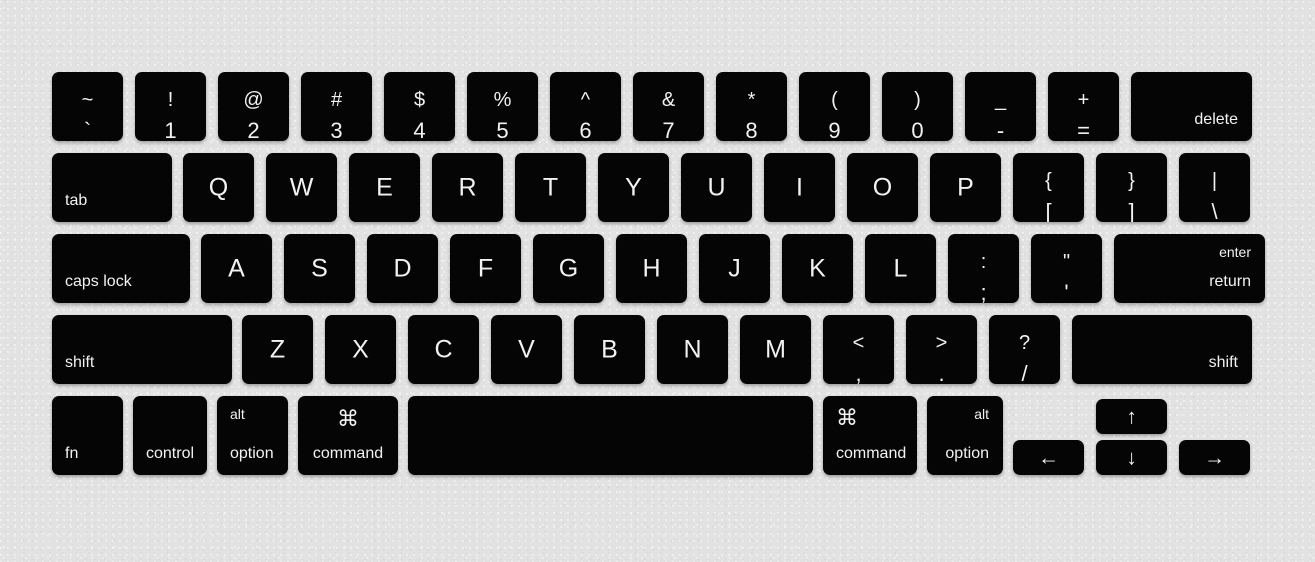 The image size is (1315, 562). I want to click on key-command-left: ⌘ command, so click(348, 435).